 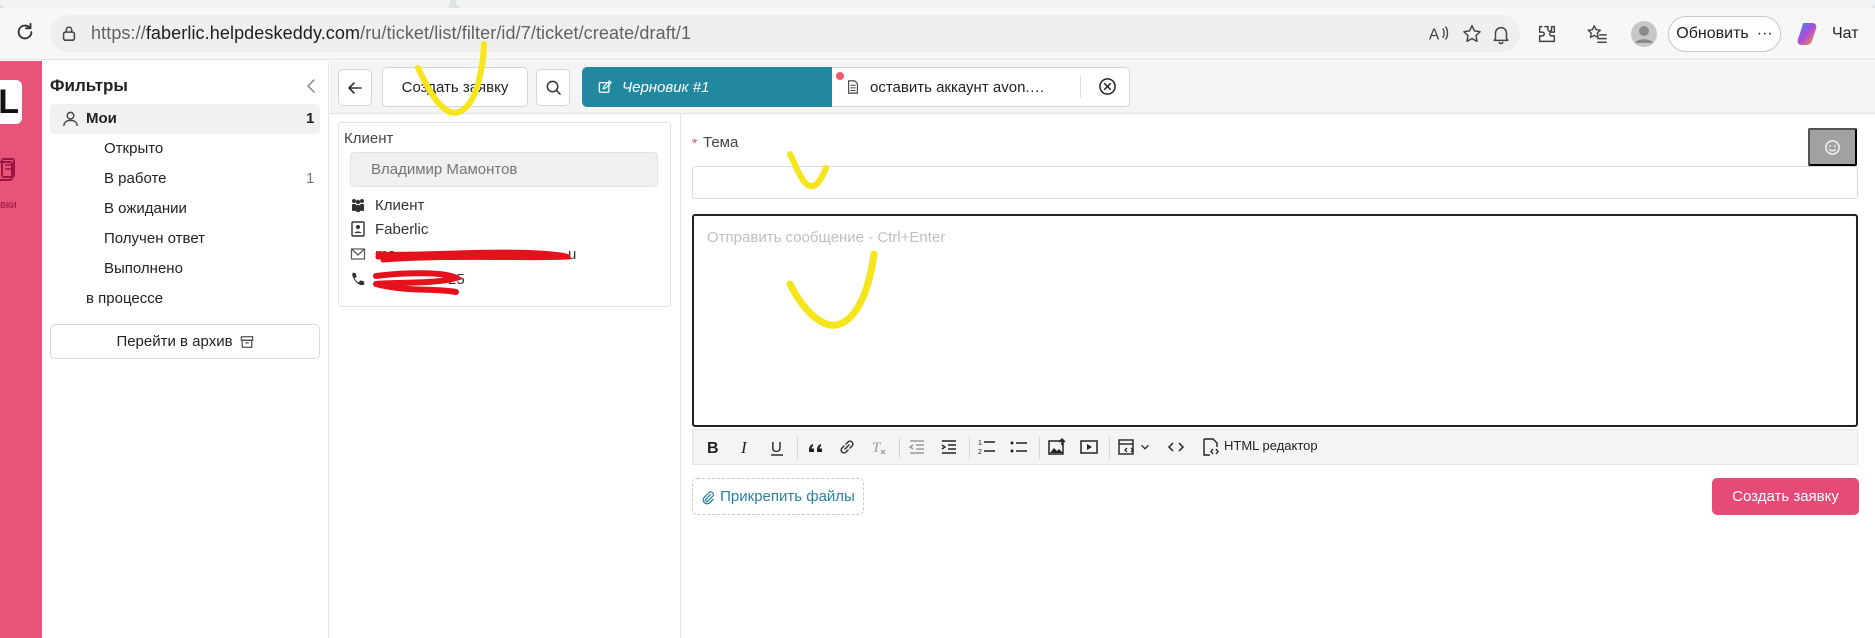 I want to click on tab-draft: Черновик #1, so click(x=707, y=87).